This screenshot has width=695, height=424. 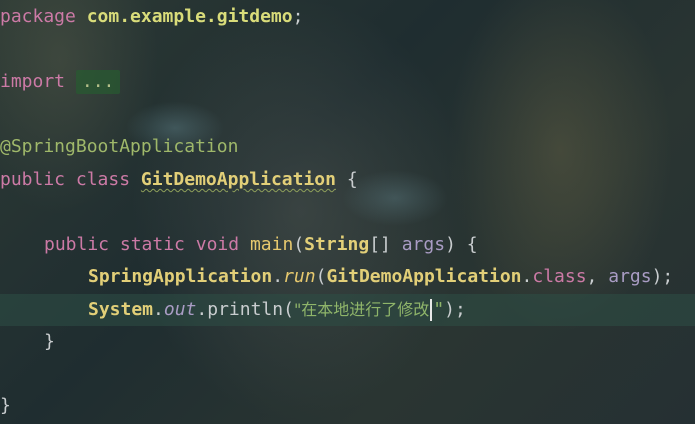 What do you see at coordinates (38, 16) in the screenshot?
I see `keyword-package: package` at bounding box center [38, 16].